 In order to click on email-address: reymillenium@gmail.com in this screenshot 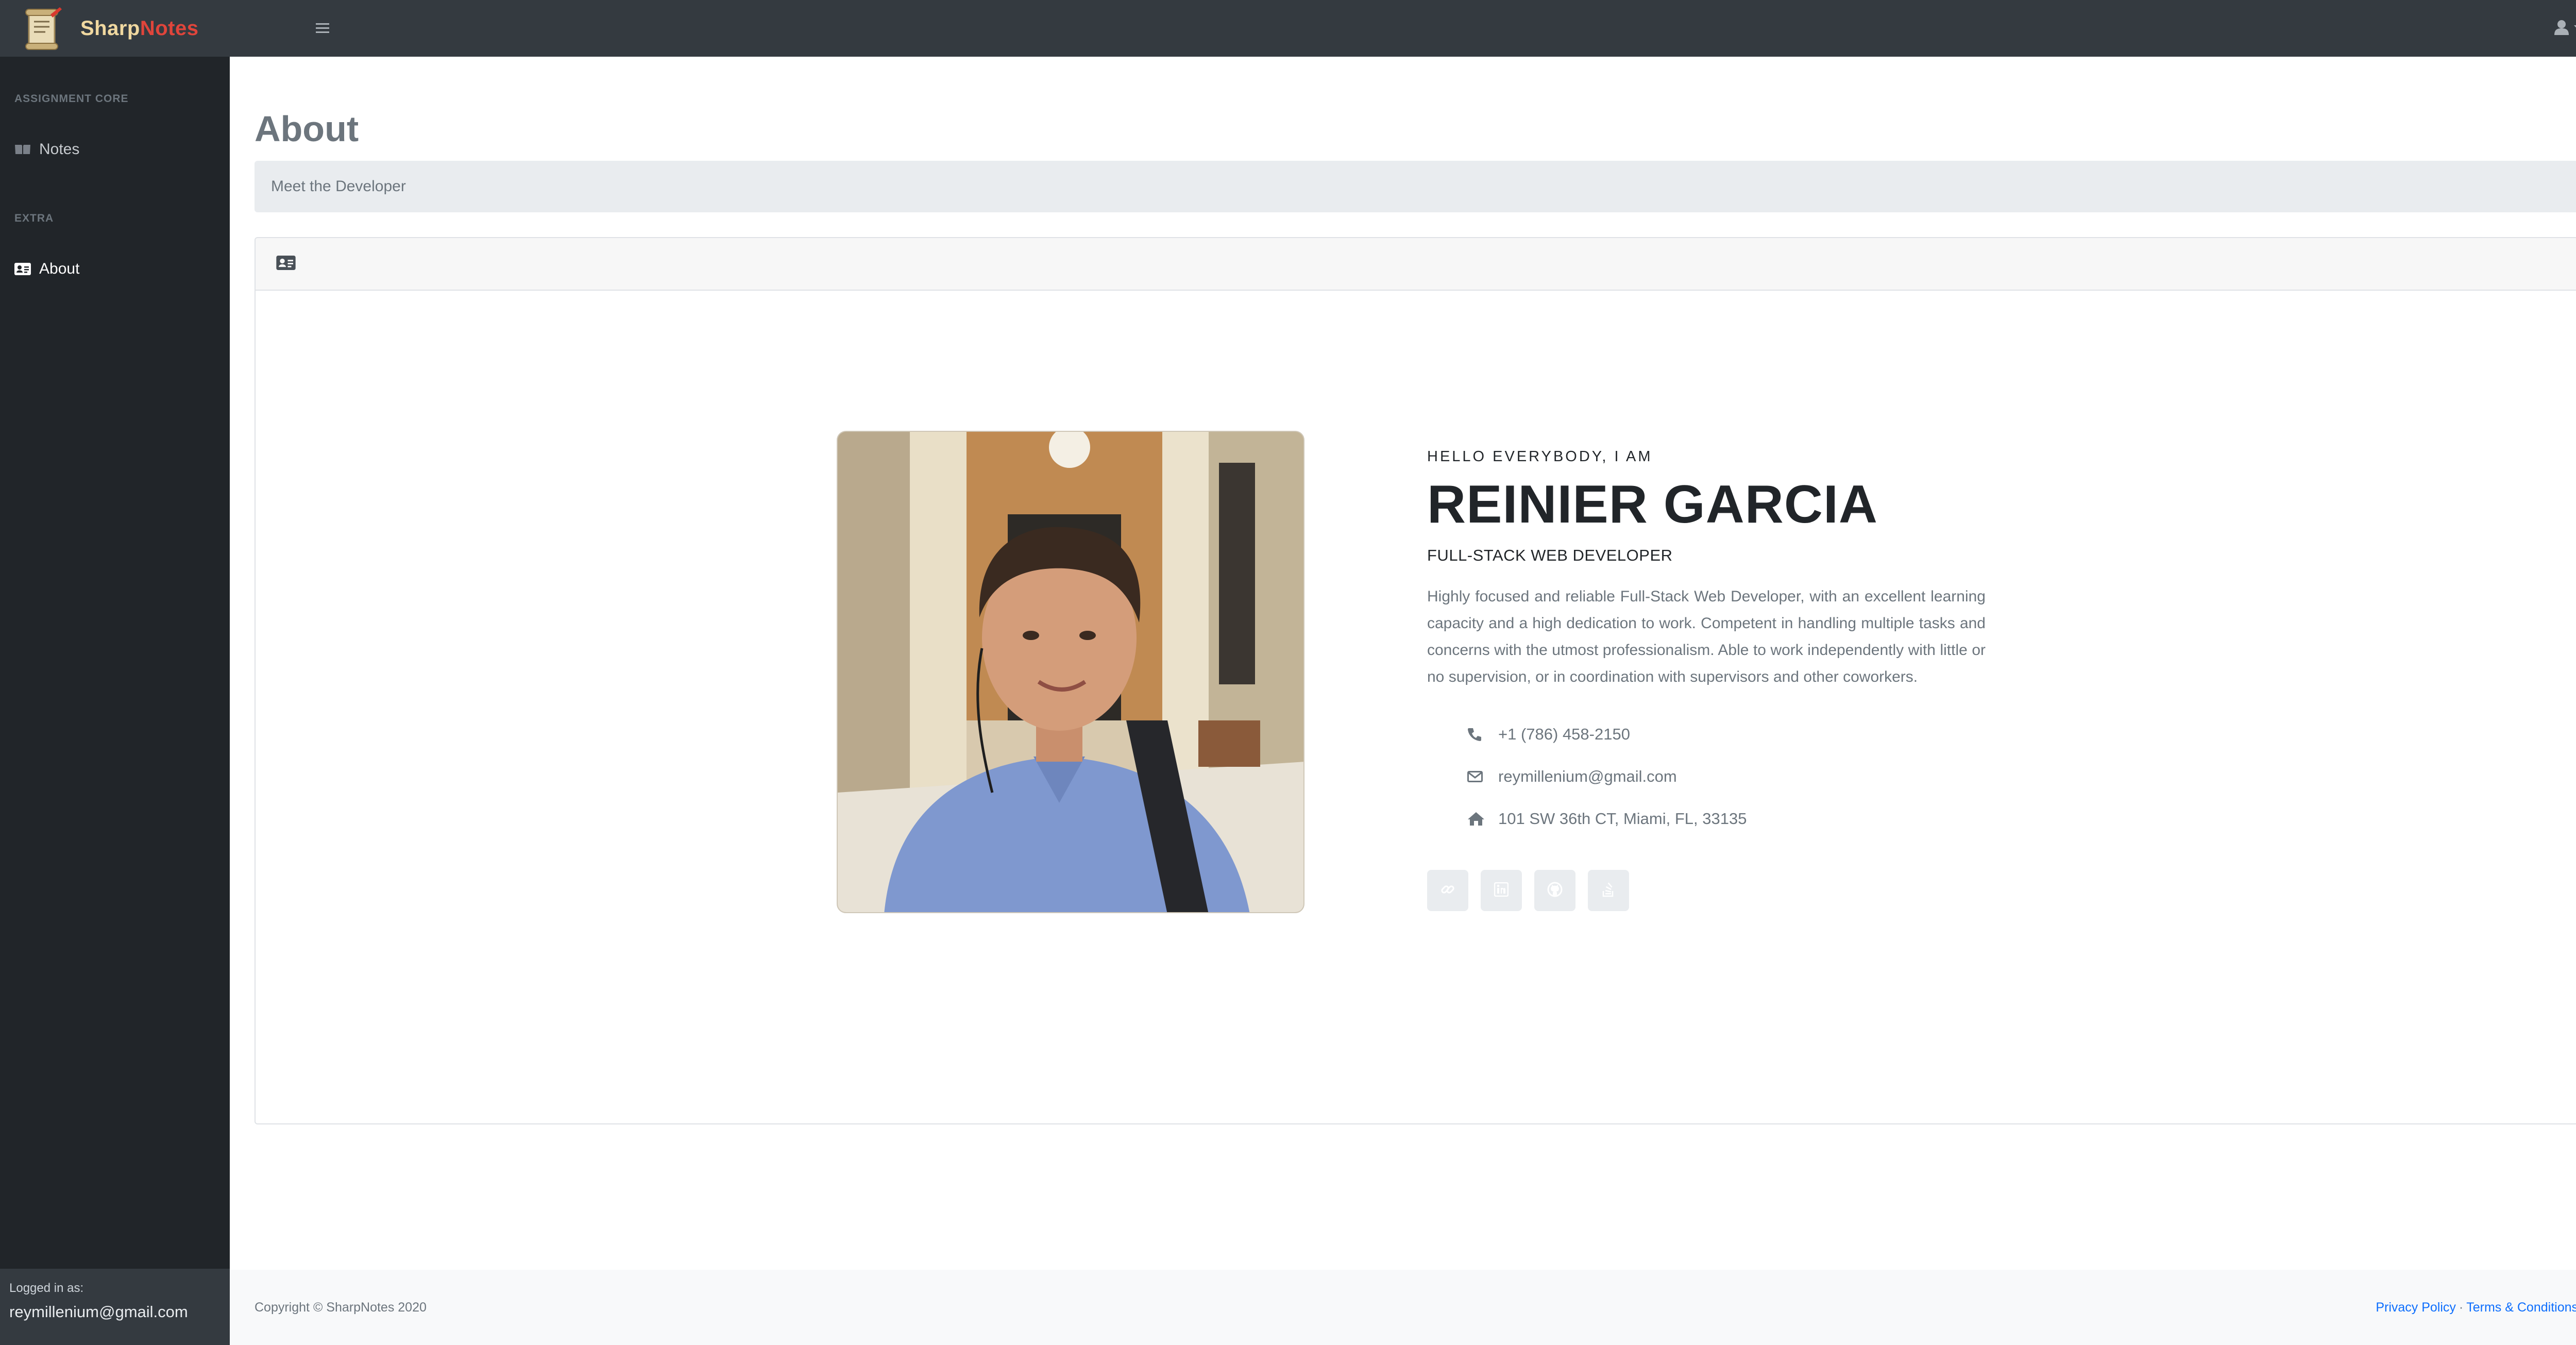, I will do `click(1587, 776)`.